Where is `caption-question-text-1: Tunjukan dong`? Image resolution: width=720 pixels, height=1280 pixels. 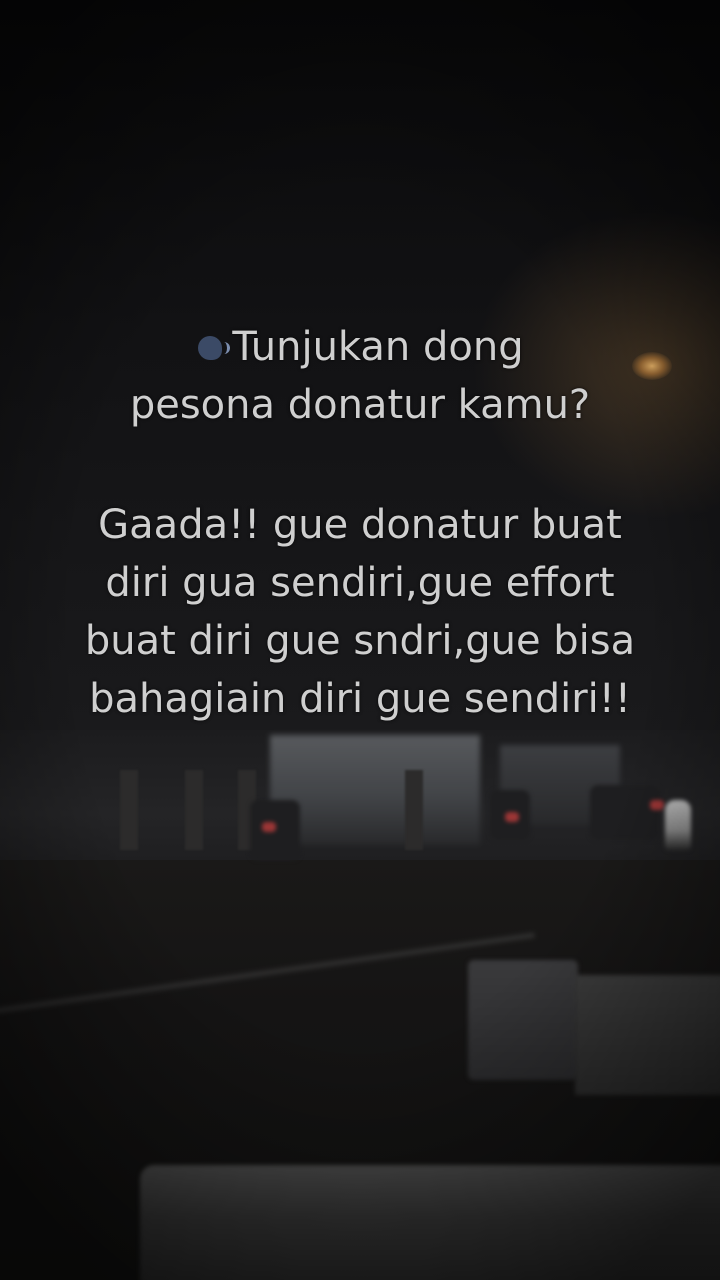 caption-question-text-1: Tunjukan dong is located at coordinates (378, 347).